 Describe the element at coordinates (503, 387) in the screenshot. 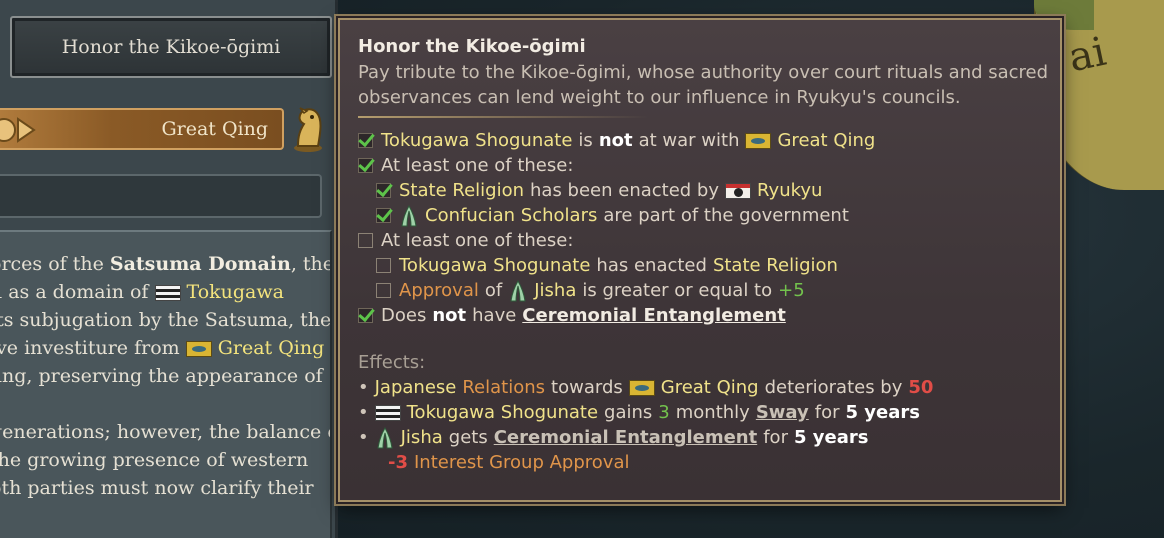

I see `relations-link: Relations` at that location.